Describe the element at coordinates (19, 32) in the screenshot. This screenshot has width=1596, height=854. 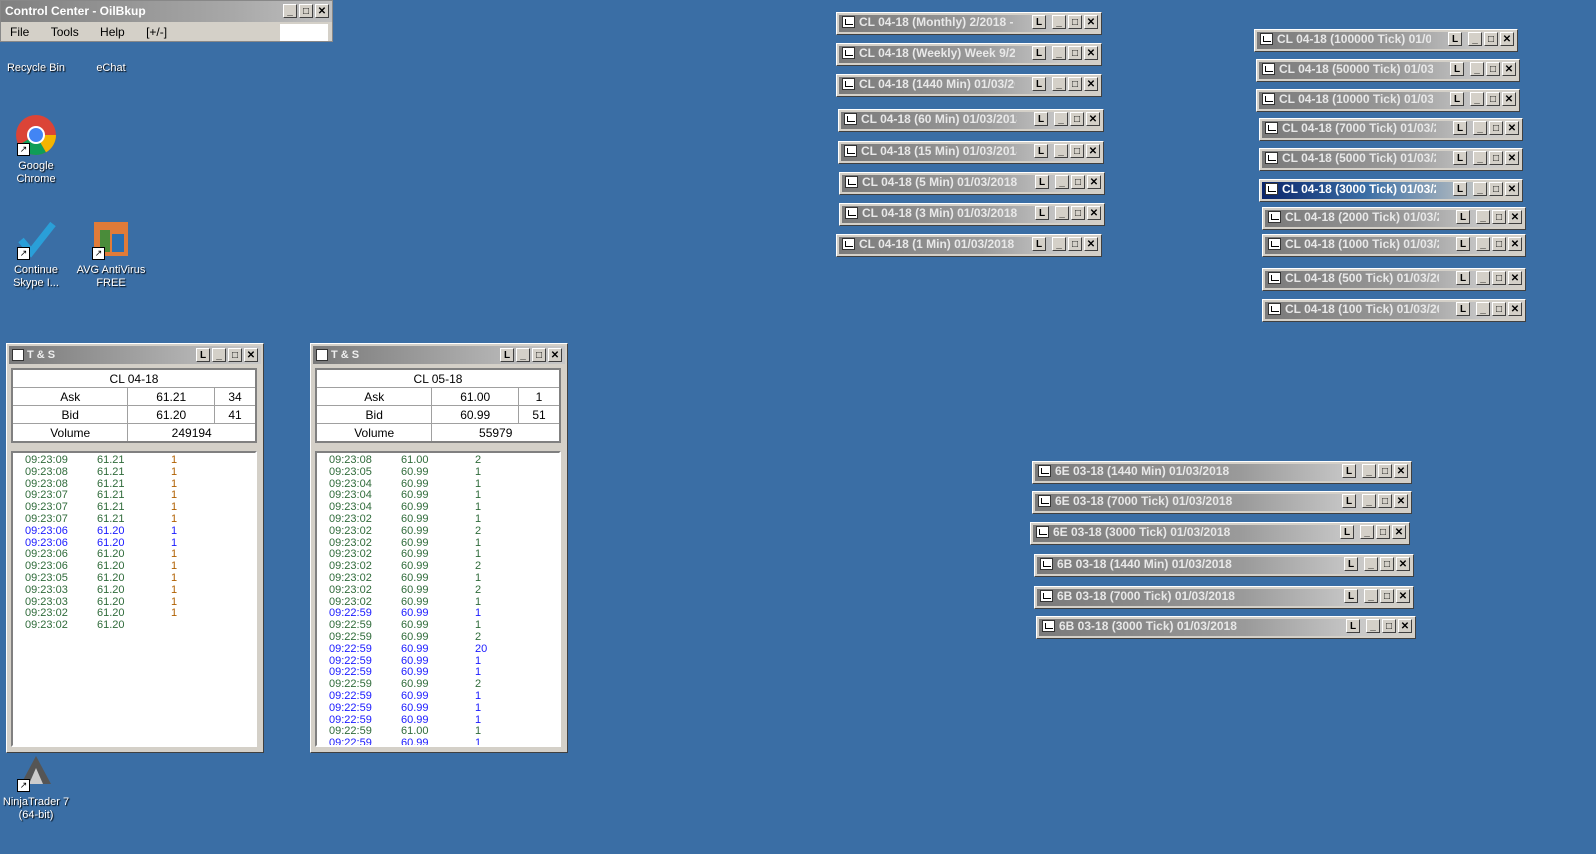
I see `menu-file: File` at that location.